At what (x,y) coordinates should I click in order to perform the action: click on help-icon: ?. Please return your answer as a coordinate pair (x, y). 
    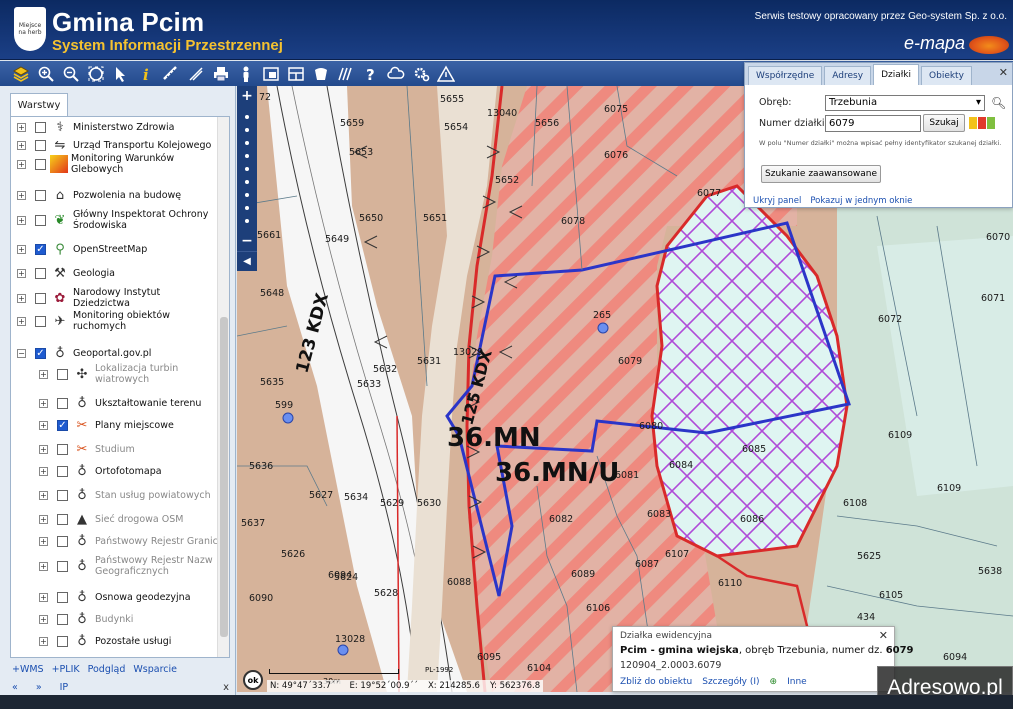
    Looking at the image, I should click on (371, 74).